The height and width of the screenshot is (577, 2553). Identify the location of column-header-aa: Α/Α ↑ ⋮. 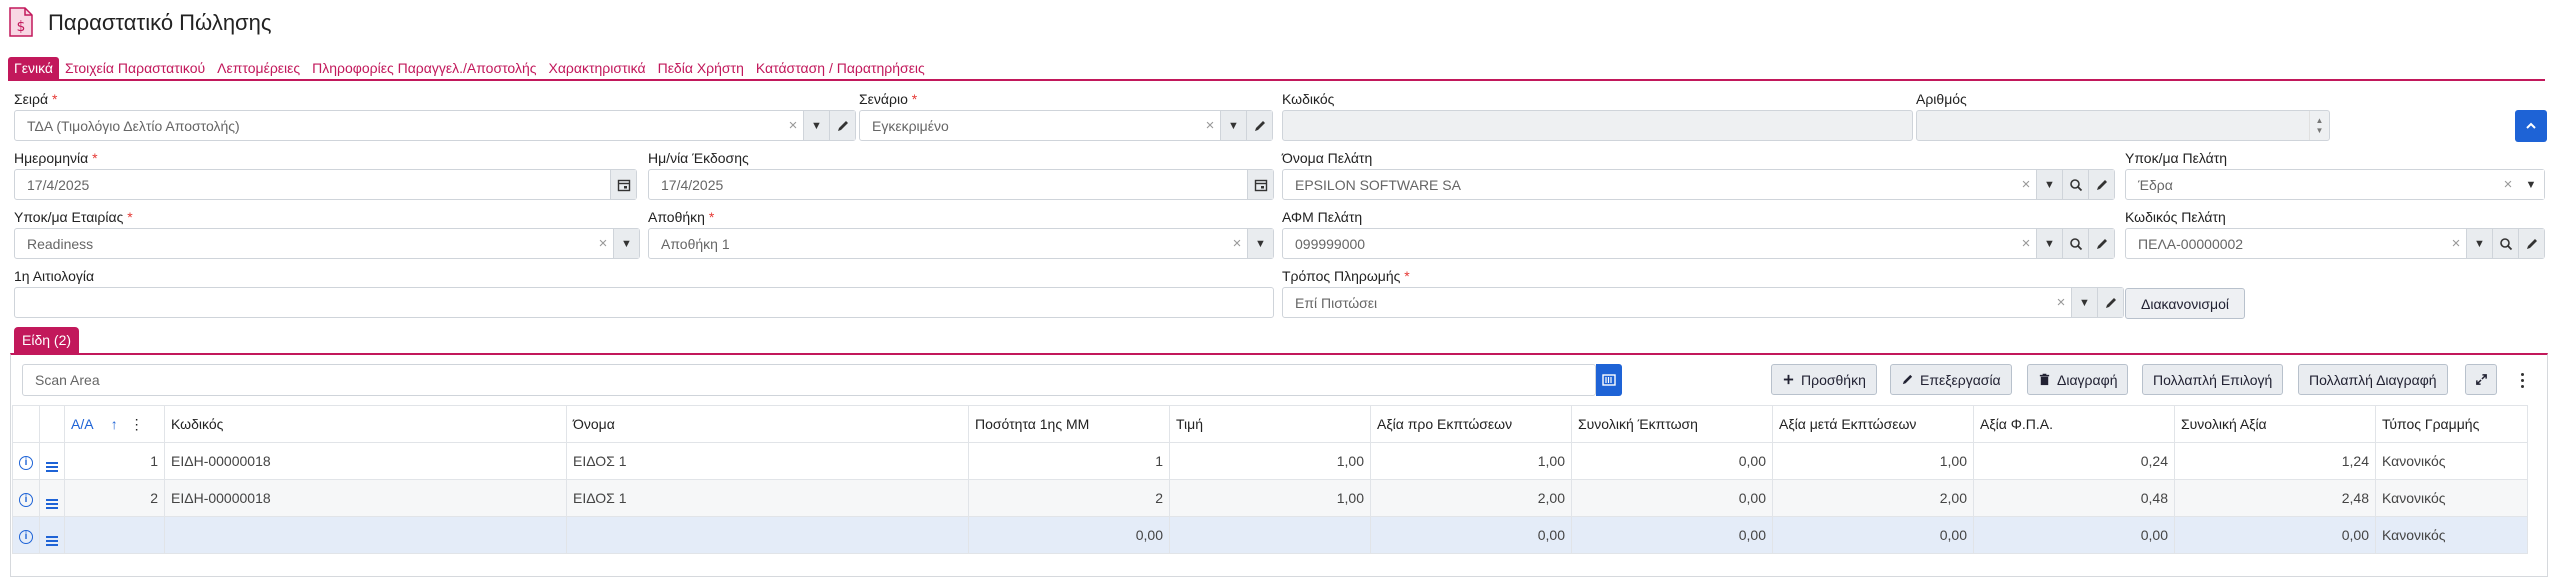
(114, 424).